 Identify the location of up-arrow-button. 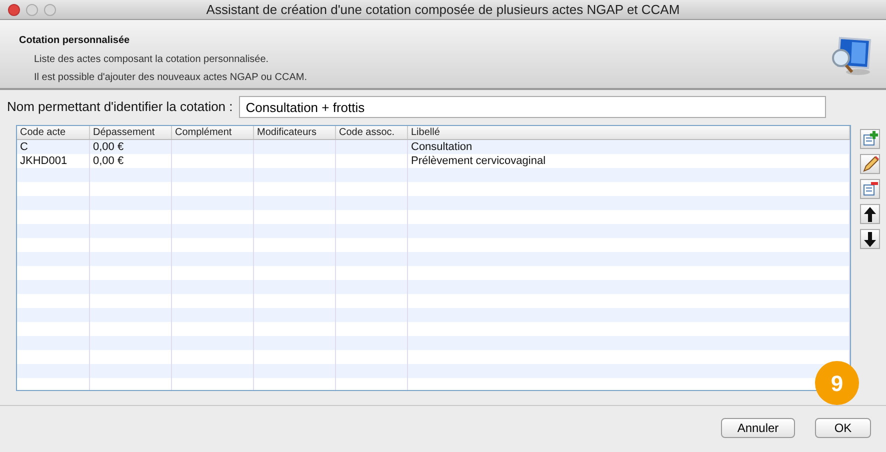
(870, 214).